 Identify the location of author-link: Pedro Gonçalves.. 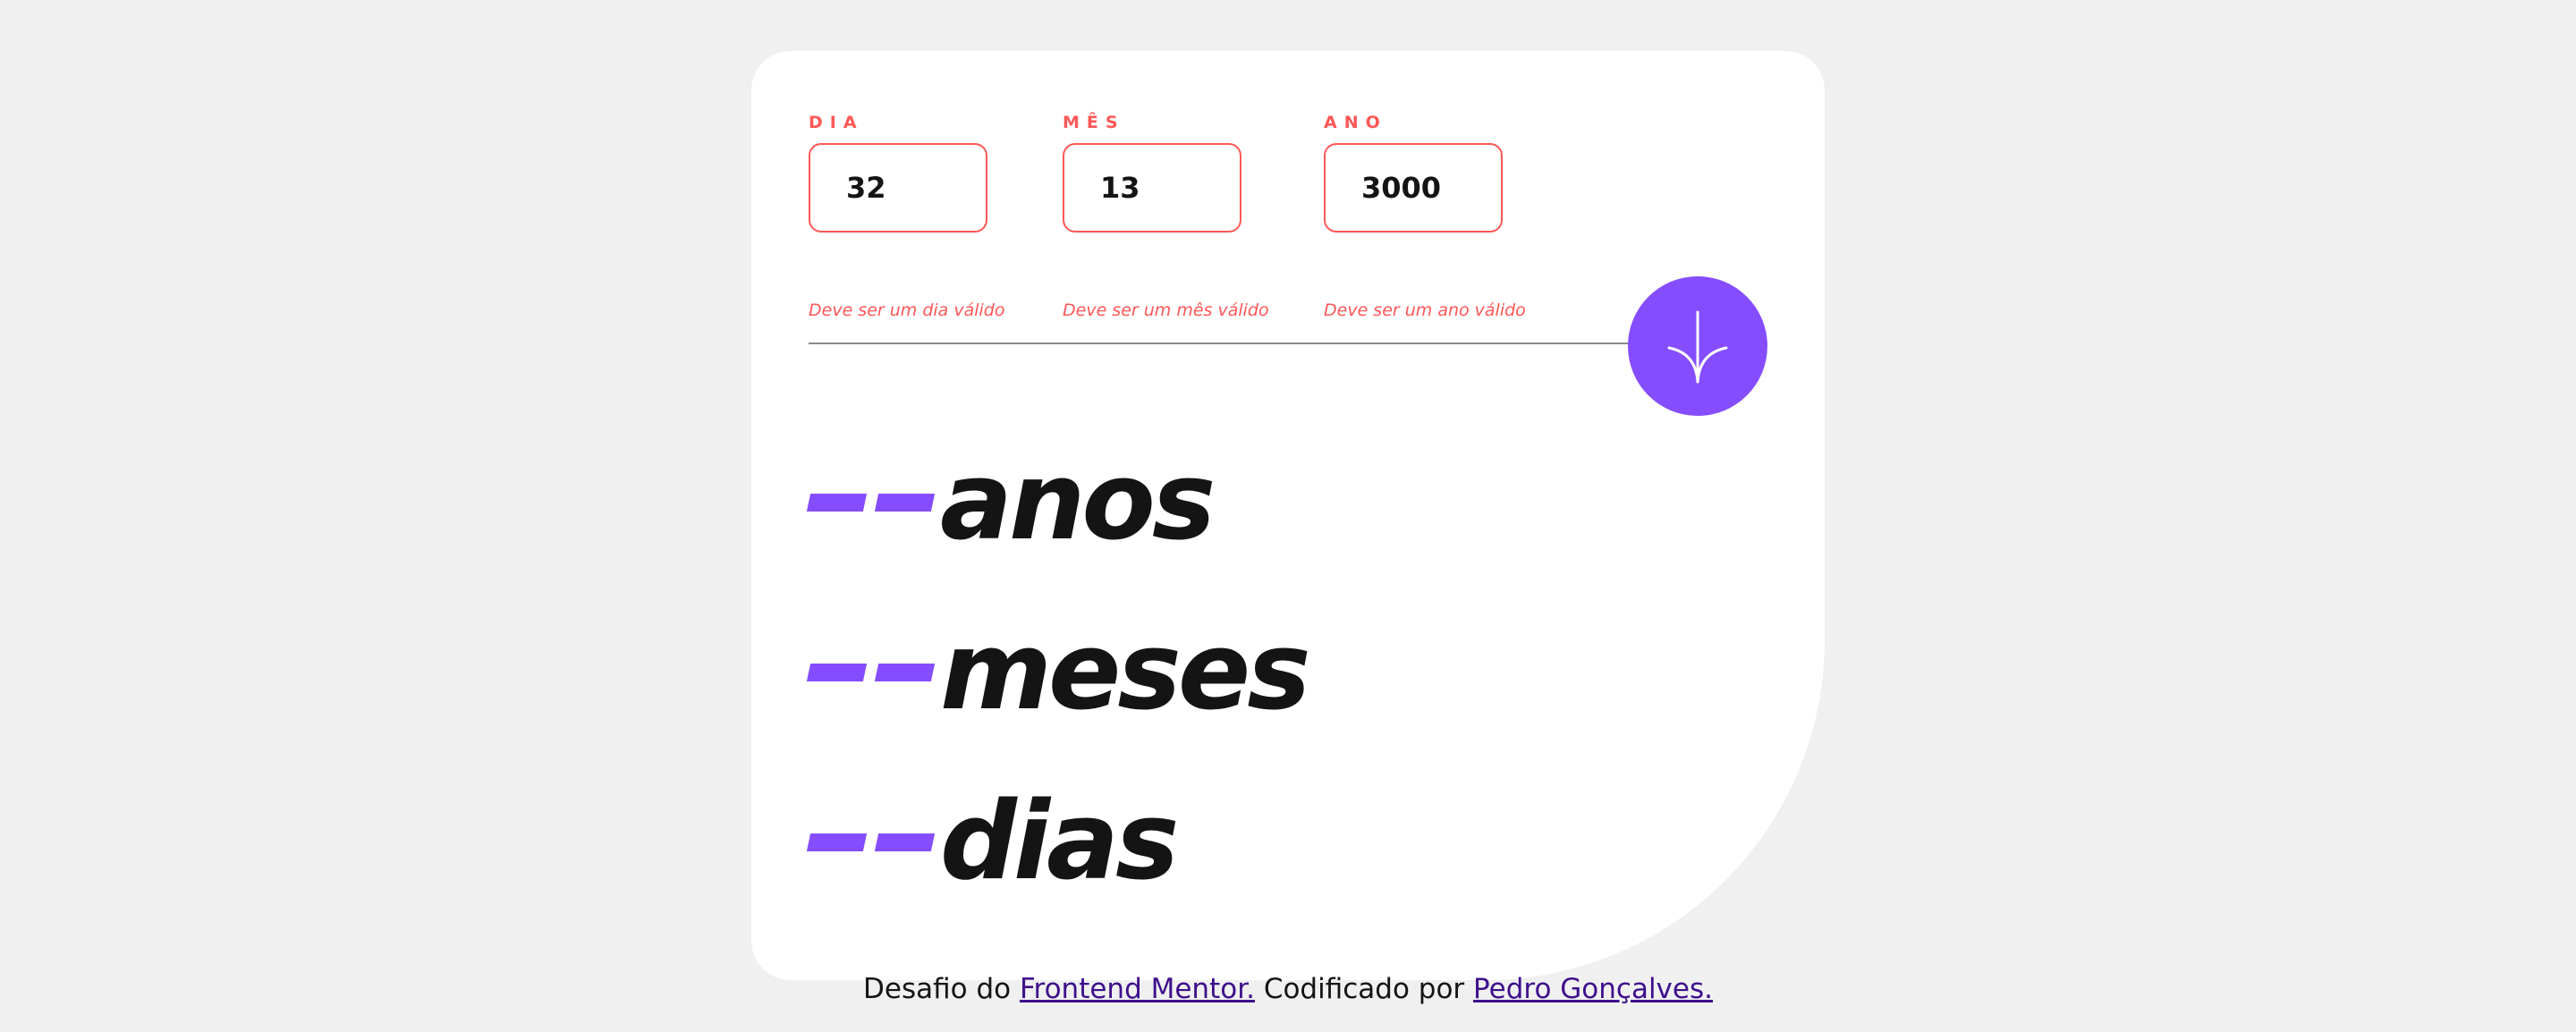
(1593, 989).